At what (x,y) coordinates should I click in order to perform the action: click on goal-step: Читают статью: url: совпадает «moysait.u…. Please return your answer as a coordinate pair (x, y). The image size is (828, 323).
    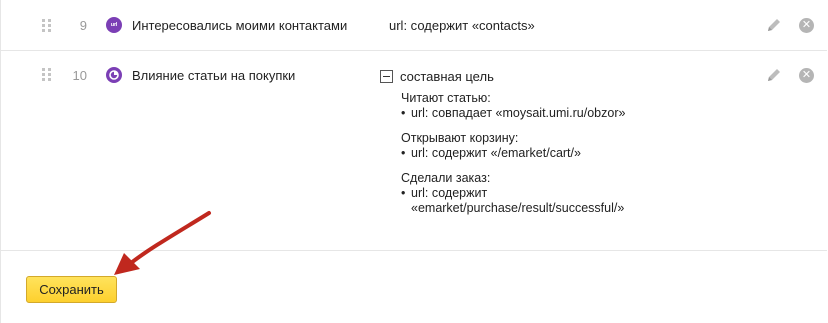
    Looking at the image, I should click on (555, 106).